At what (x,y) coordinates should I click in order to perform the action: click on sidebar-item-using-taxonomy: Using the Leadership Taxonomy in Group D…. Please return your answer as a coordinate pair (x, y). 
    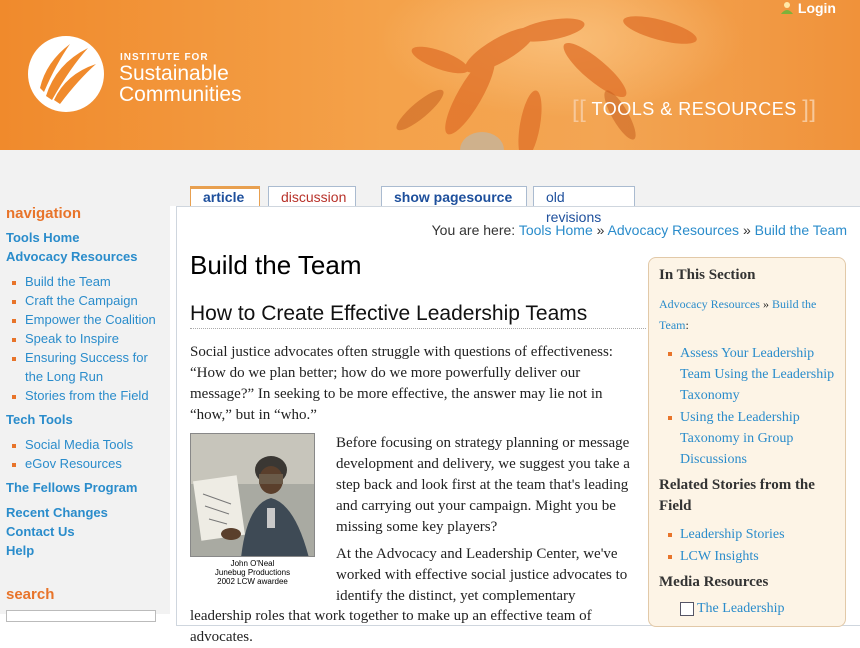
    Looking at the image, I should click on (760, 438).